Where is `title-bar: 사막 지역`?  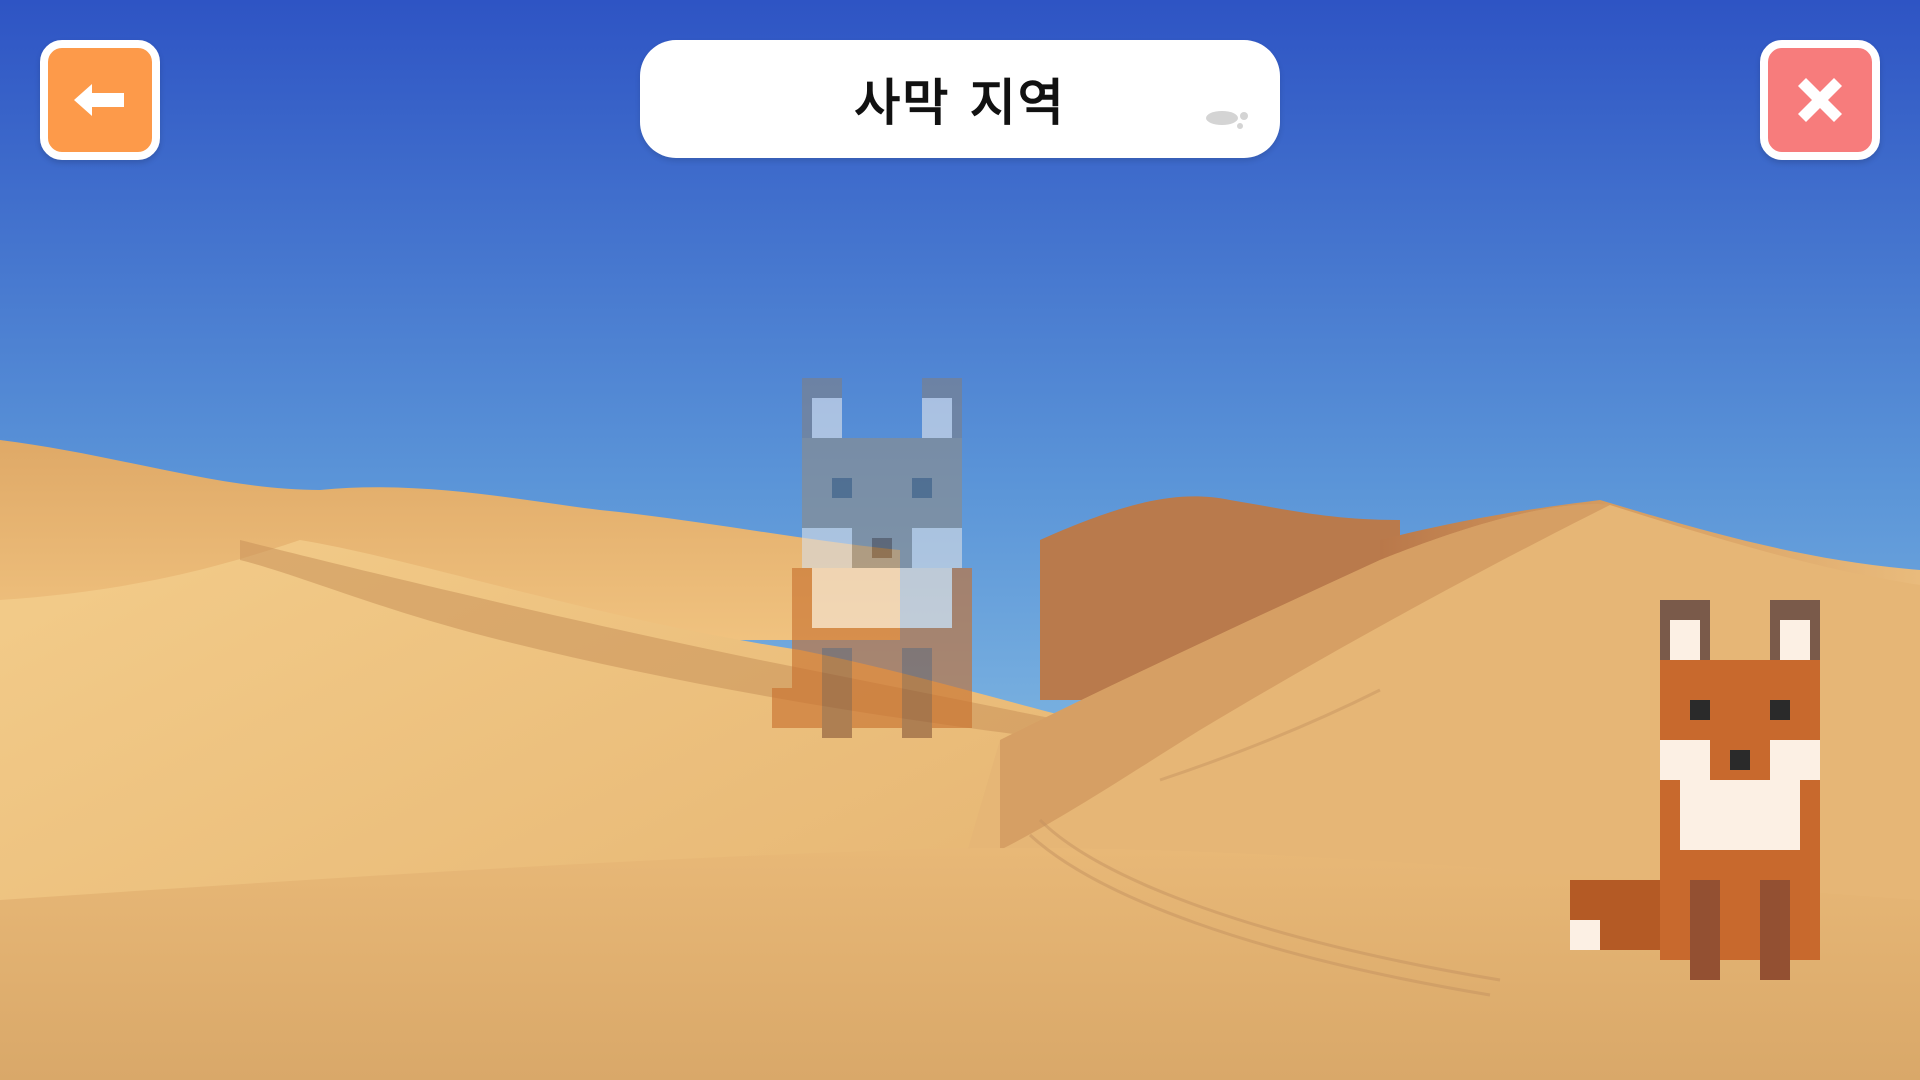
title-bar: 사막 지역 is located at coordinates (960, 99).